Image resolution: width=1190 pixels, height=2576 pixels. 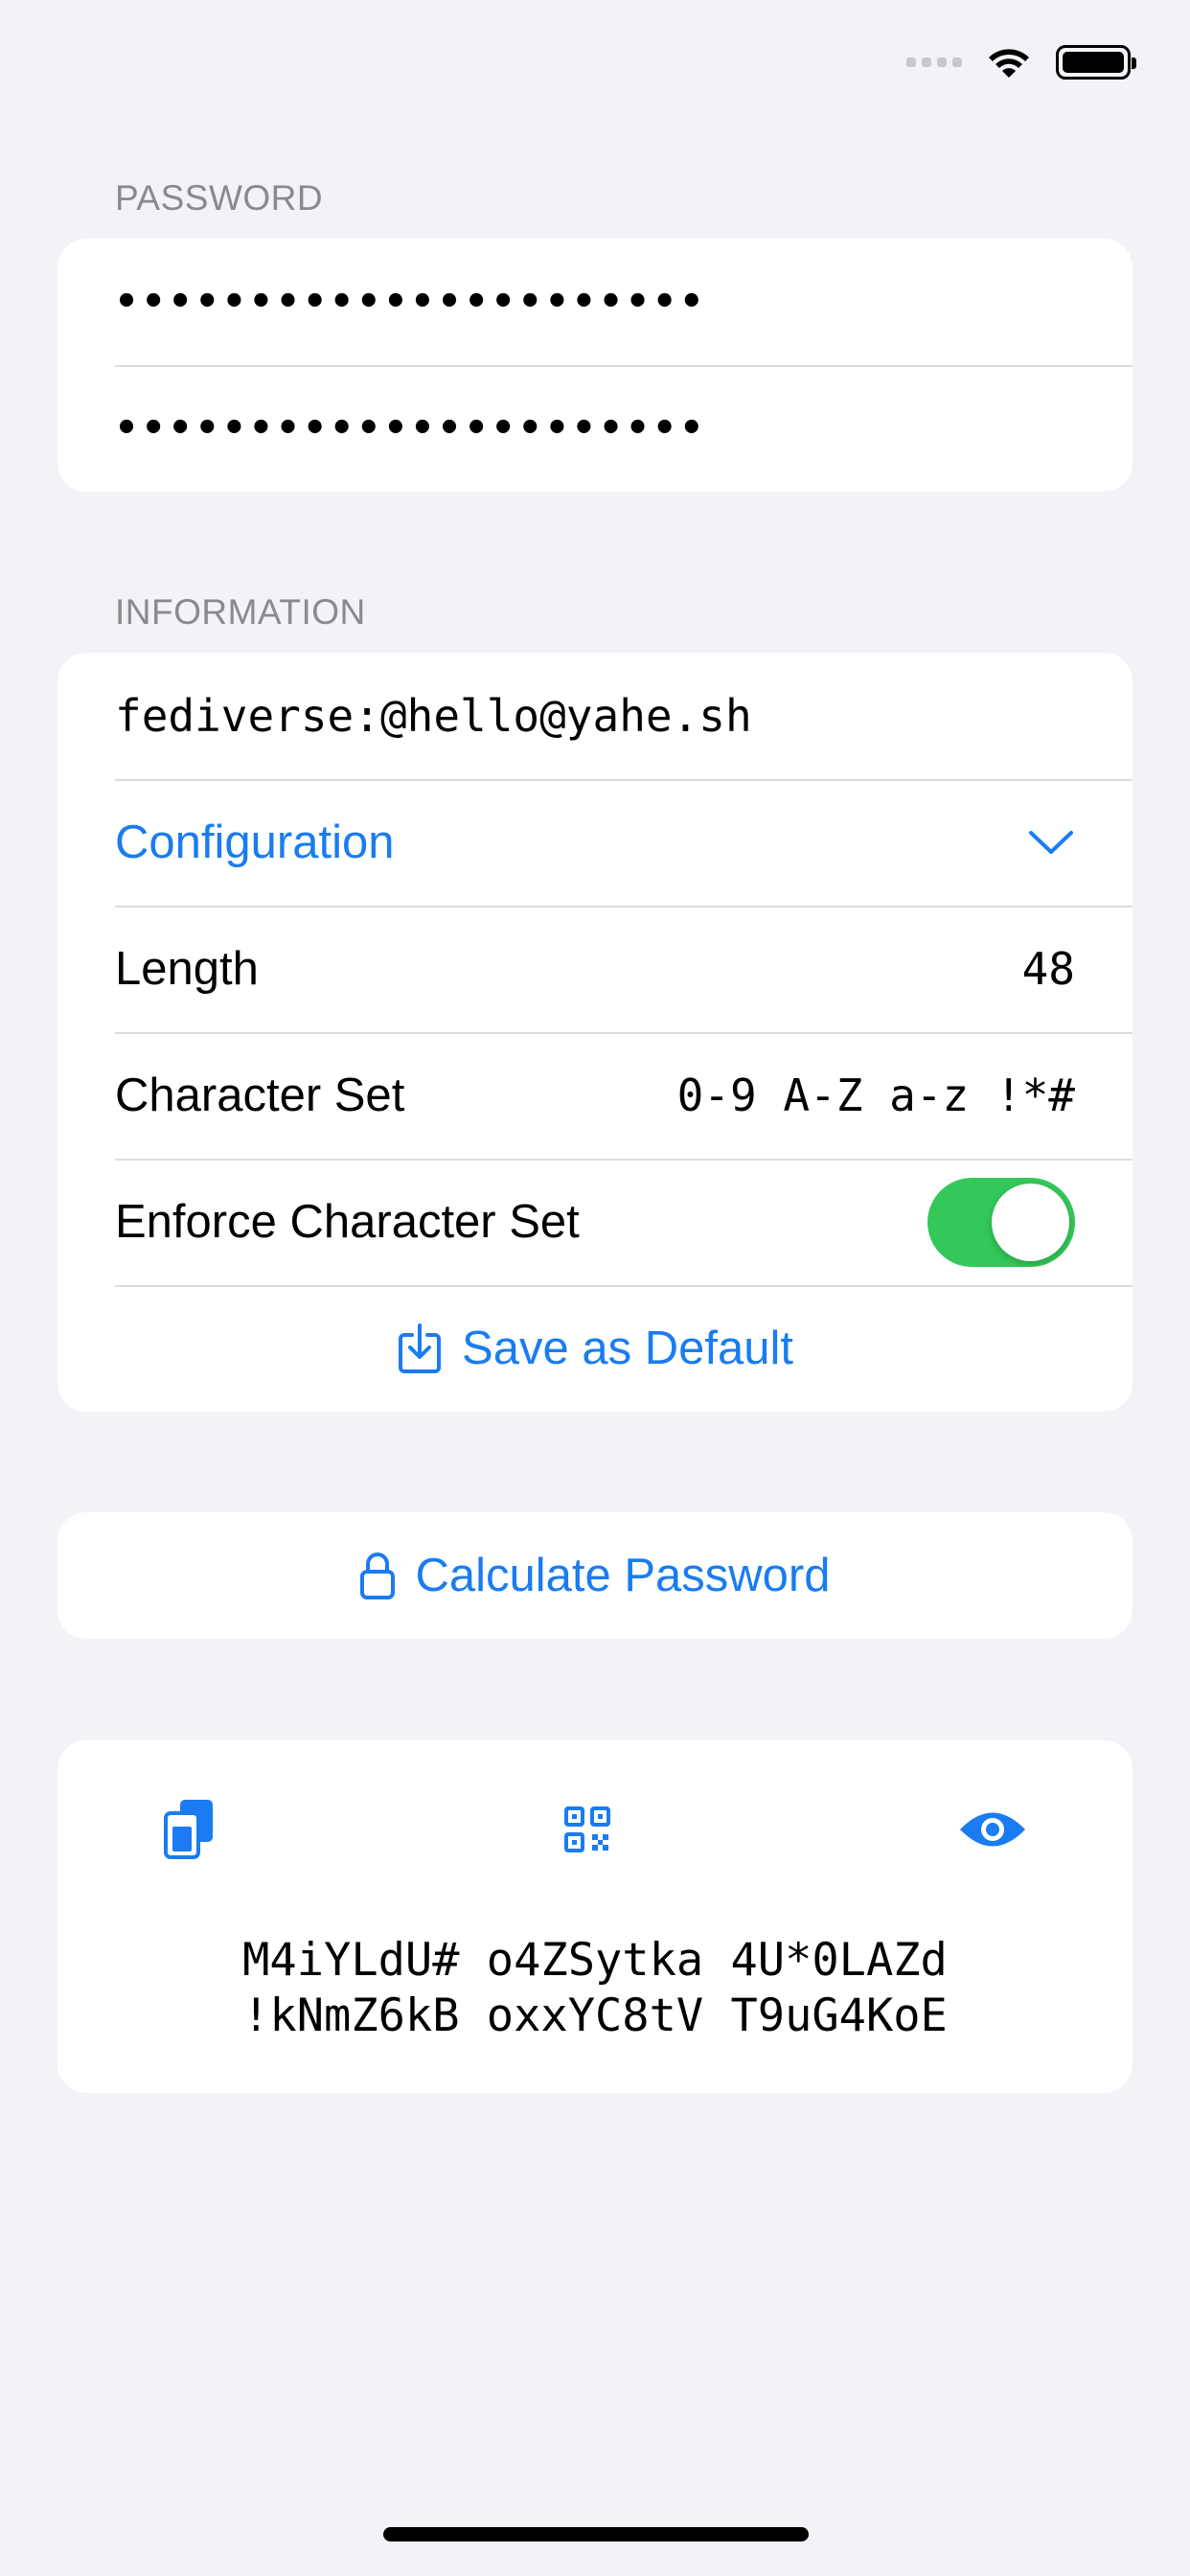 I want to click on save-as-default-button: Save as Default, so click(x=595, y=1348).